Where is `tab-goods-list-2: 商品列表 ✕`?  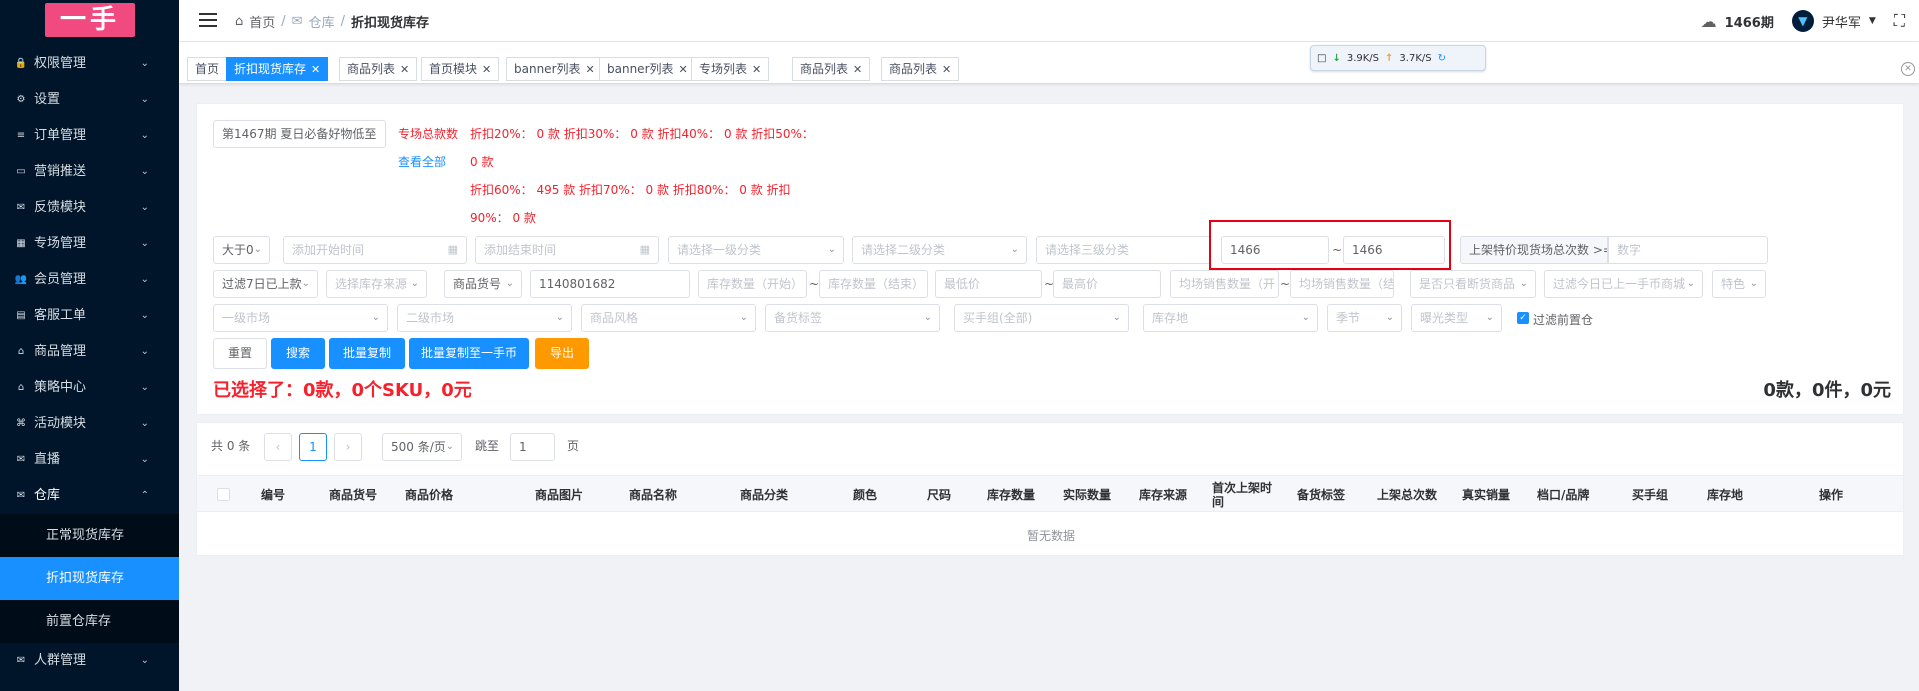
tab-goods-list-2: 商品列表 ✕ is located at coordinates (831, 69).